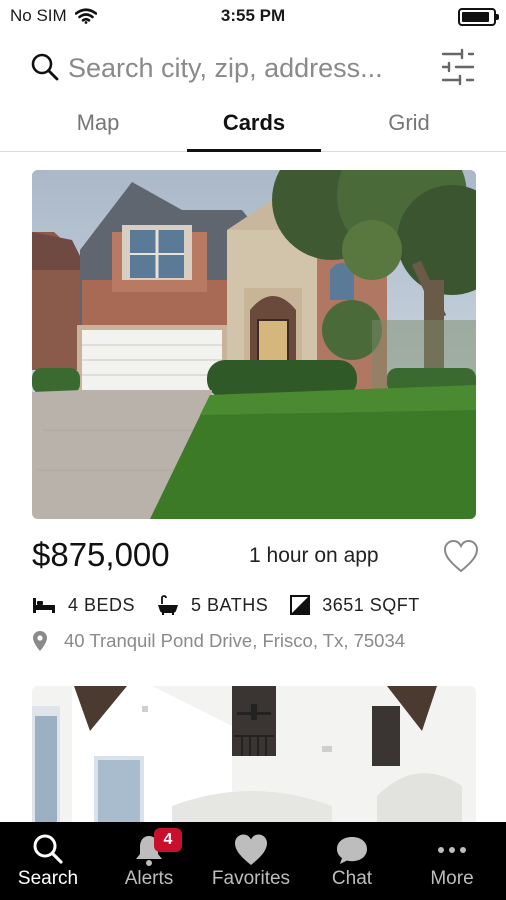 Image resolution: width=506 pixels, height=900 pixels. Describe the element at coordinates (101, 554) in the screenshot. I see `listing-price: $875,000` at that location.